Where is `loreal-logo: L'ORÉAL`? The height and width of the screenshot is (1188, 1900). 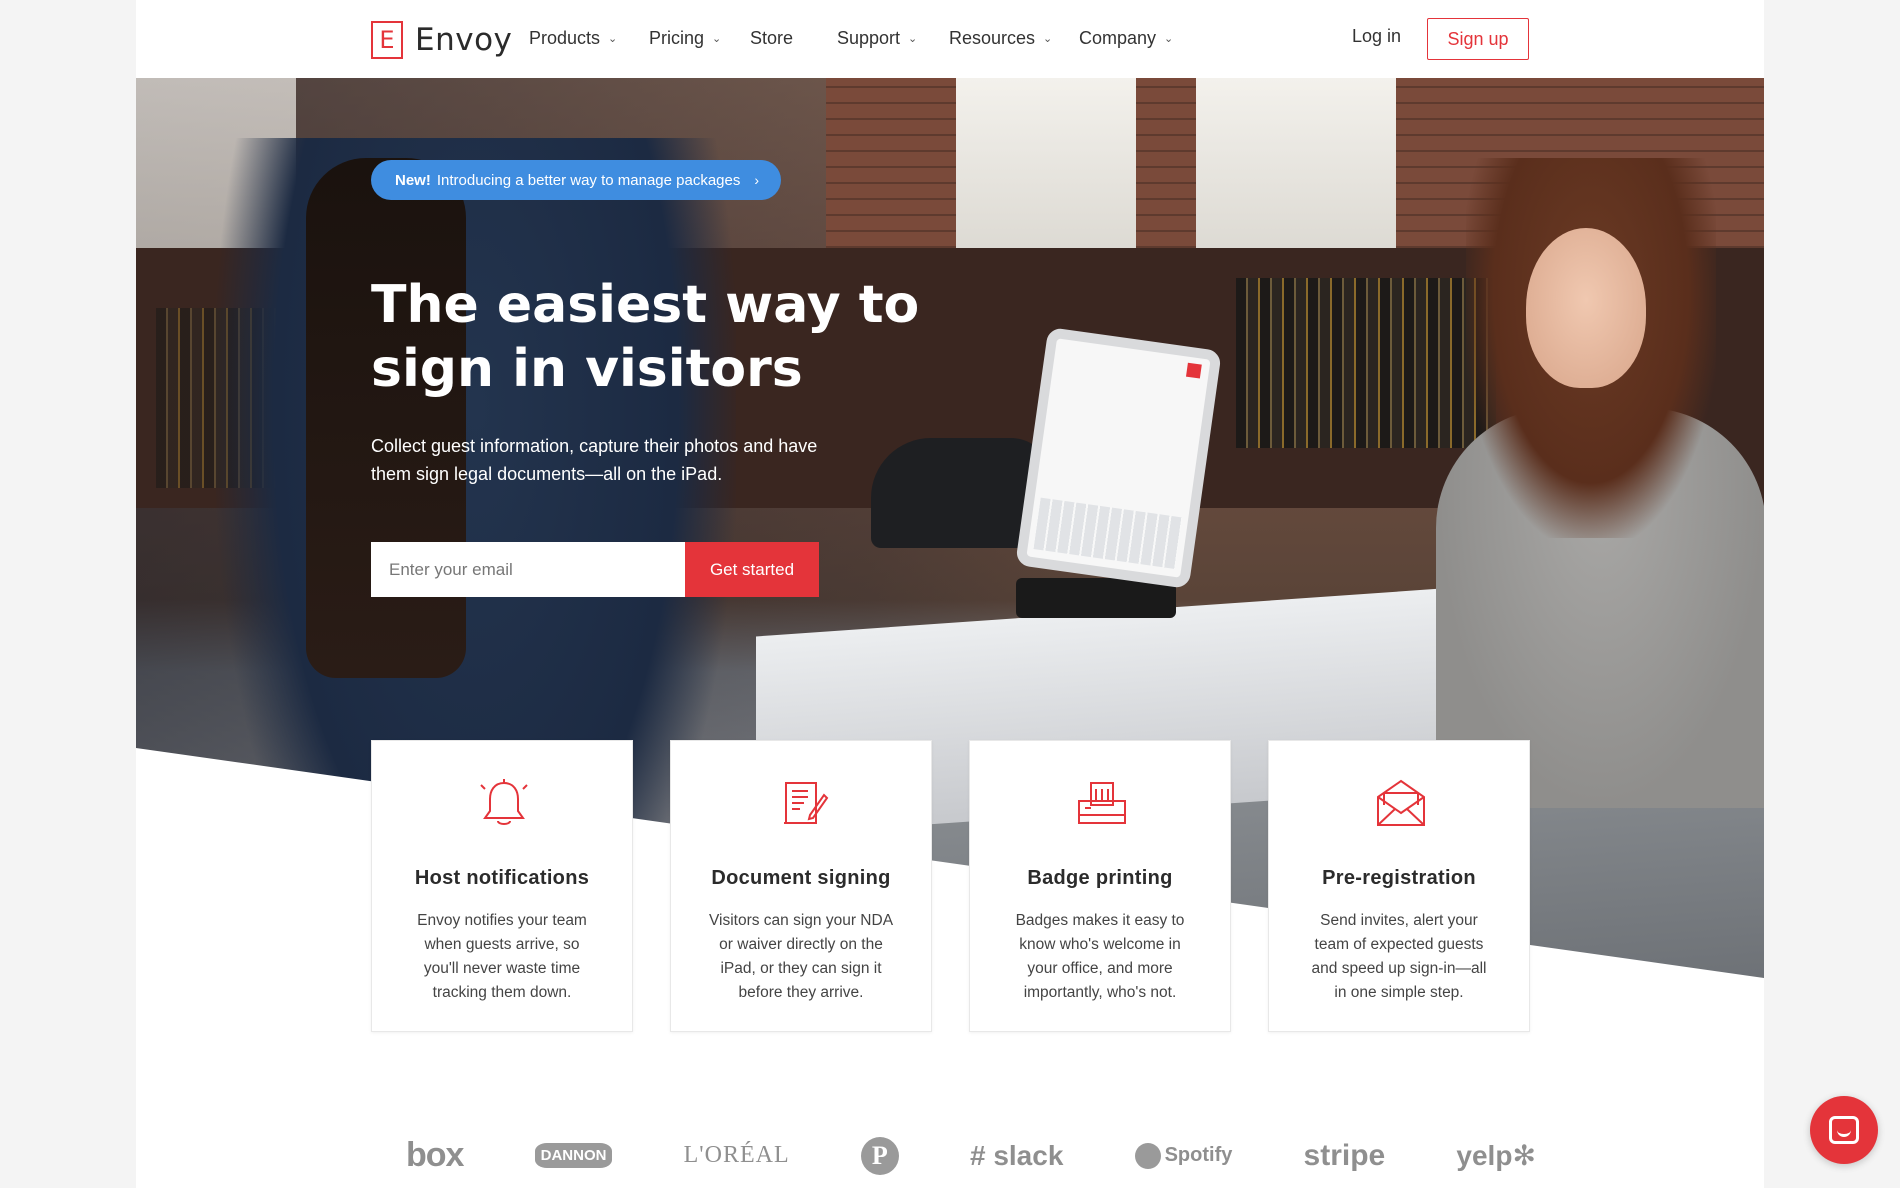 loreal-logo: L'ORÉAL is located at coordinates (736, 1155).